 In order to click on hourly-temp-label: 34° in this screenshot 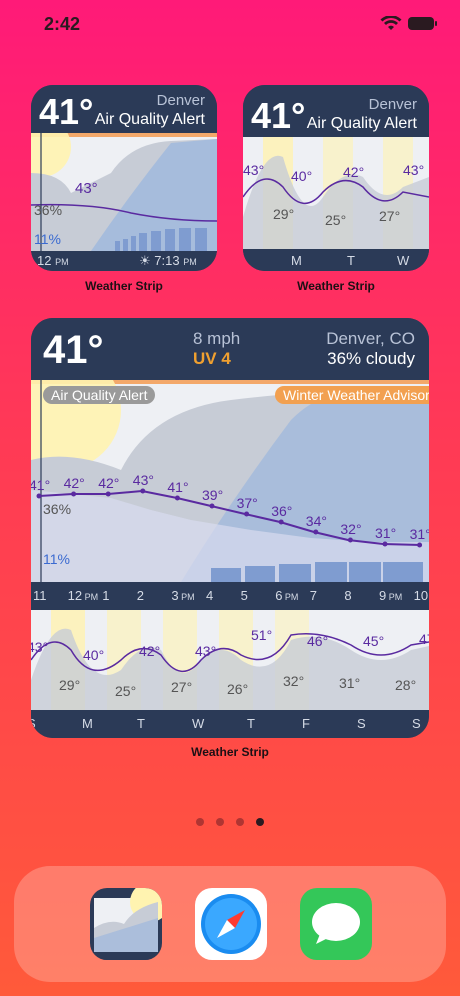, I will do `click(316, 521)`.